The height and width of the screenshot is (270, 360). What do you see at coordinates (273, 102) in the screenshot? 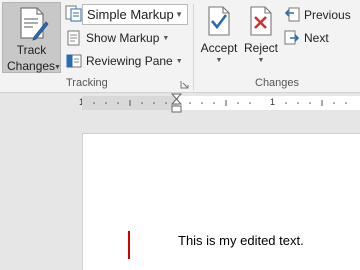
I see `ruler-right-number: 1` at bounding box center [273, 102].